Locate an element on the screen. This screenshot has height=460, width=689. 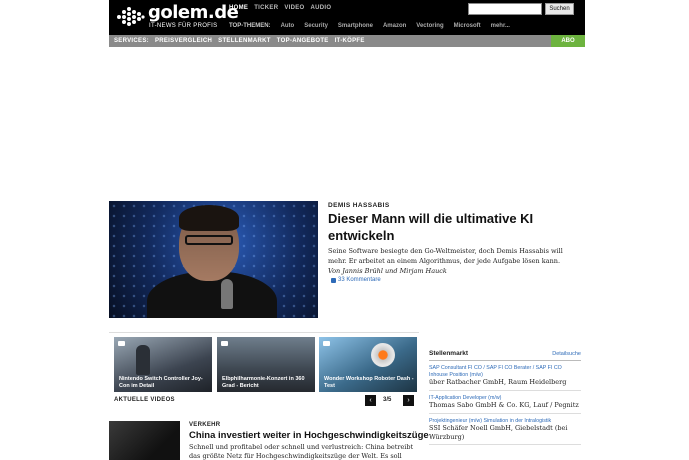
comment-icon is located at coordinates (333, 280).